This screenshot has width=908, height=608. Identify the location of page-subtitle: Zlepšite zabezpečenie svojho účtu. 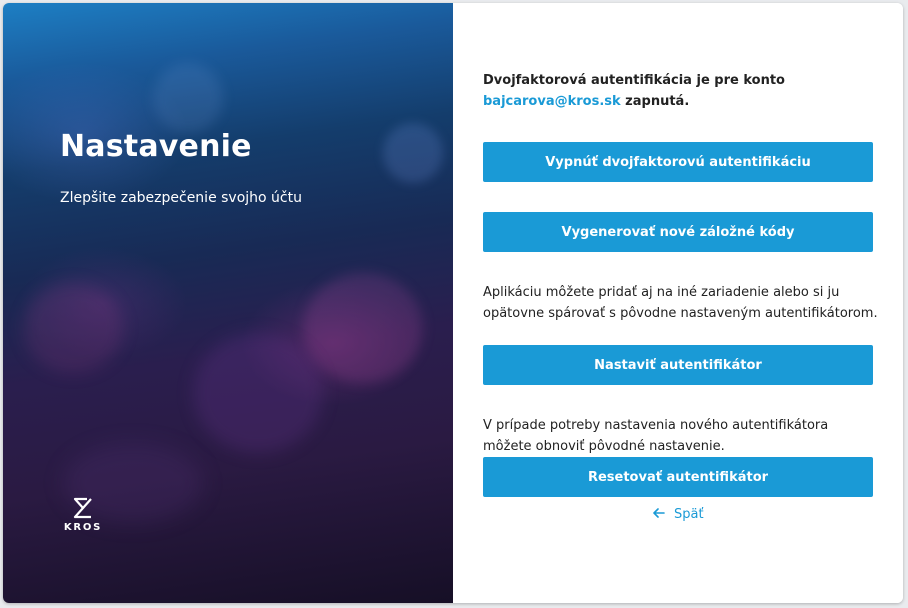
(181, 198).